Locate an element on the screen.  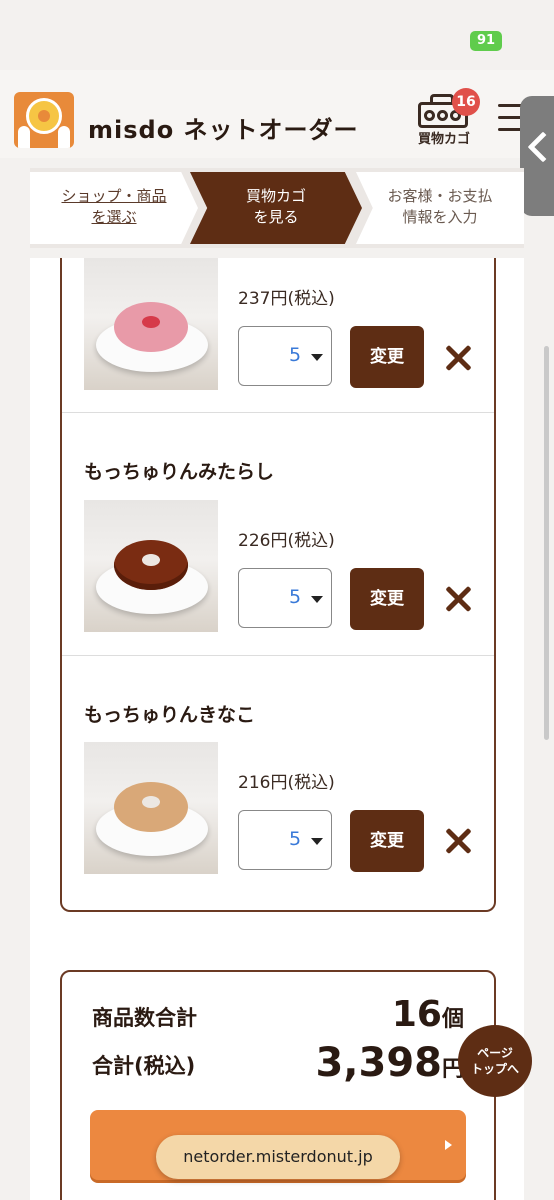
status-bar: 91 is located at coordinates (277, 35).